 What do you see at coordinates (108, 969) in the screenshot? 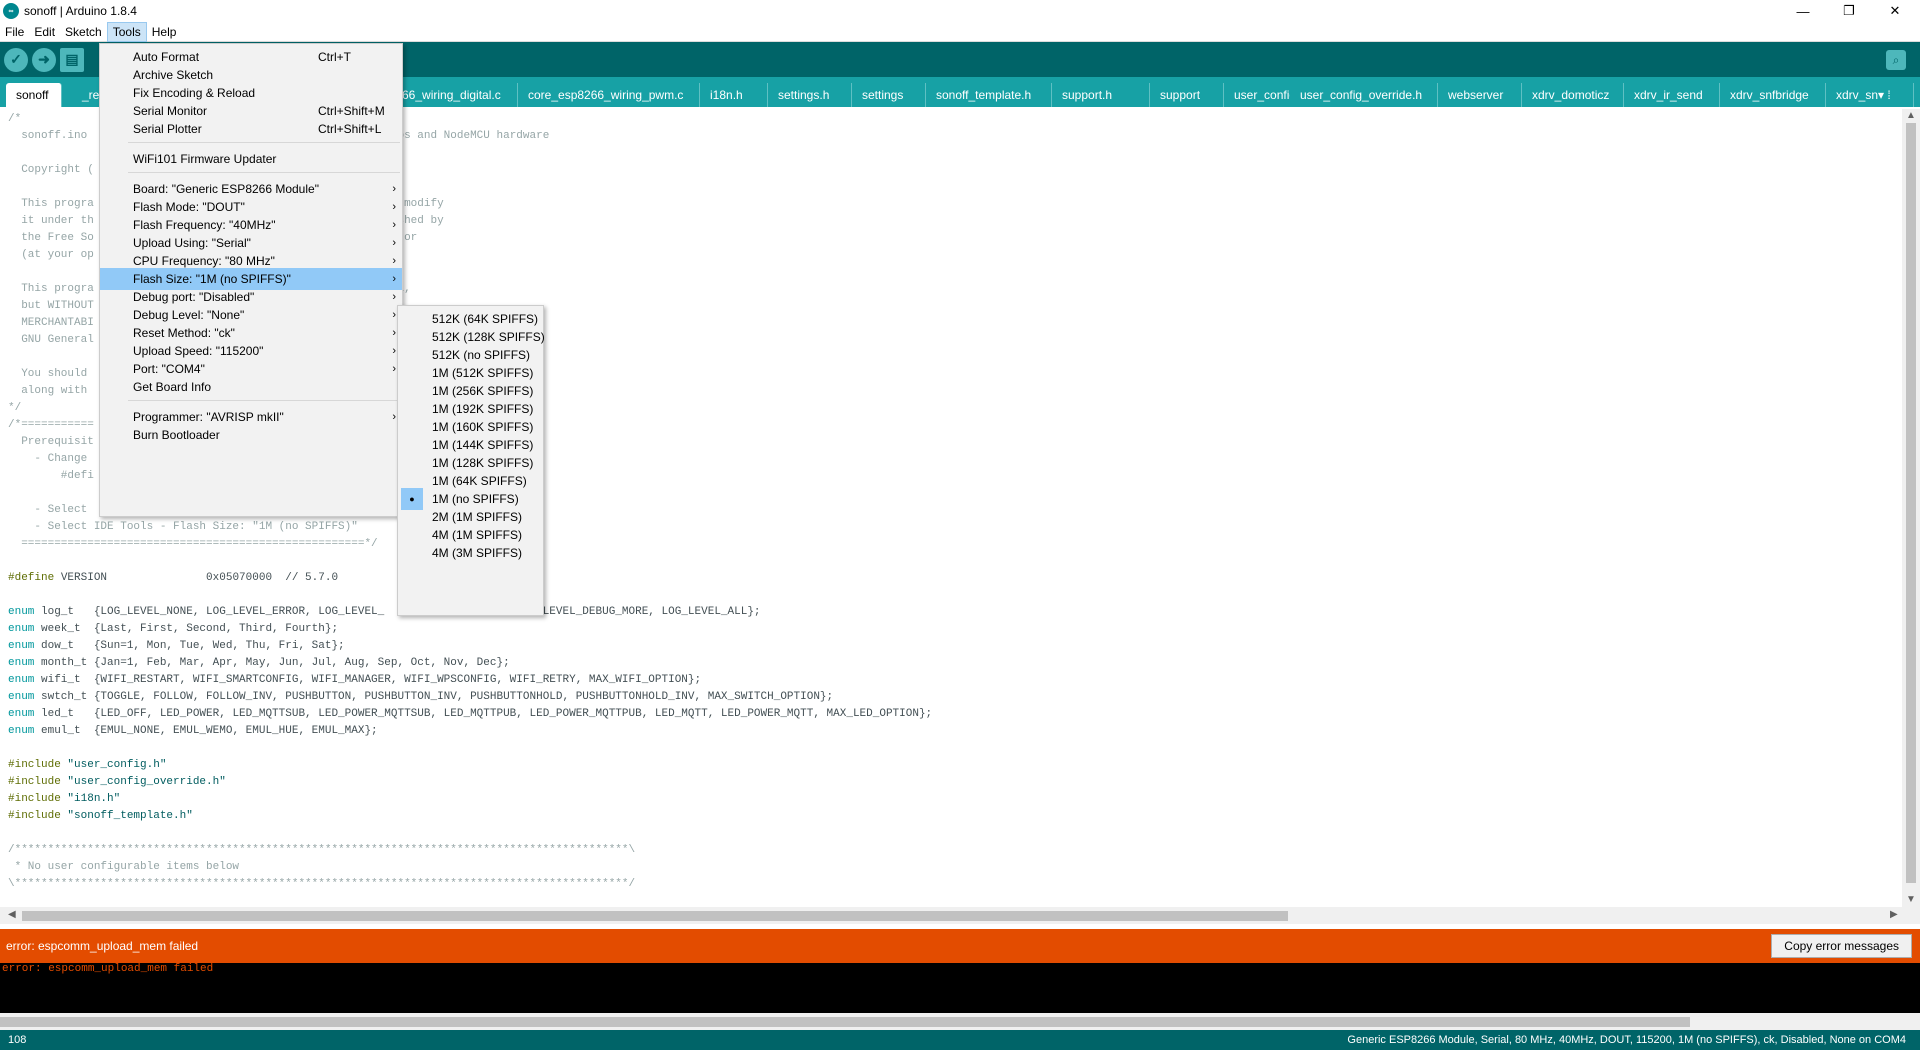
I see `console-line: error: espcomm_upload_mem failed` at bounding box center [108, 969].